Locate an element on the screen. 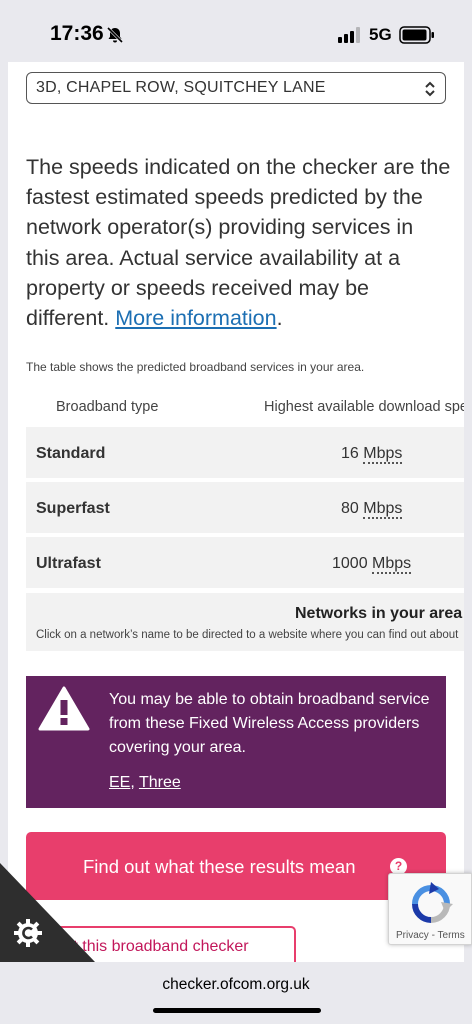  recaptcha-logo-icon is located at coordinates (432, 902).